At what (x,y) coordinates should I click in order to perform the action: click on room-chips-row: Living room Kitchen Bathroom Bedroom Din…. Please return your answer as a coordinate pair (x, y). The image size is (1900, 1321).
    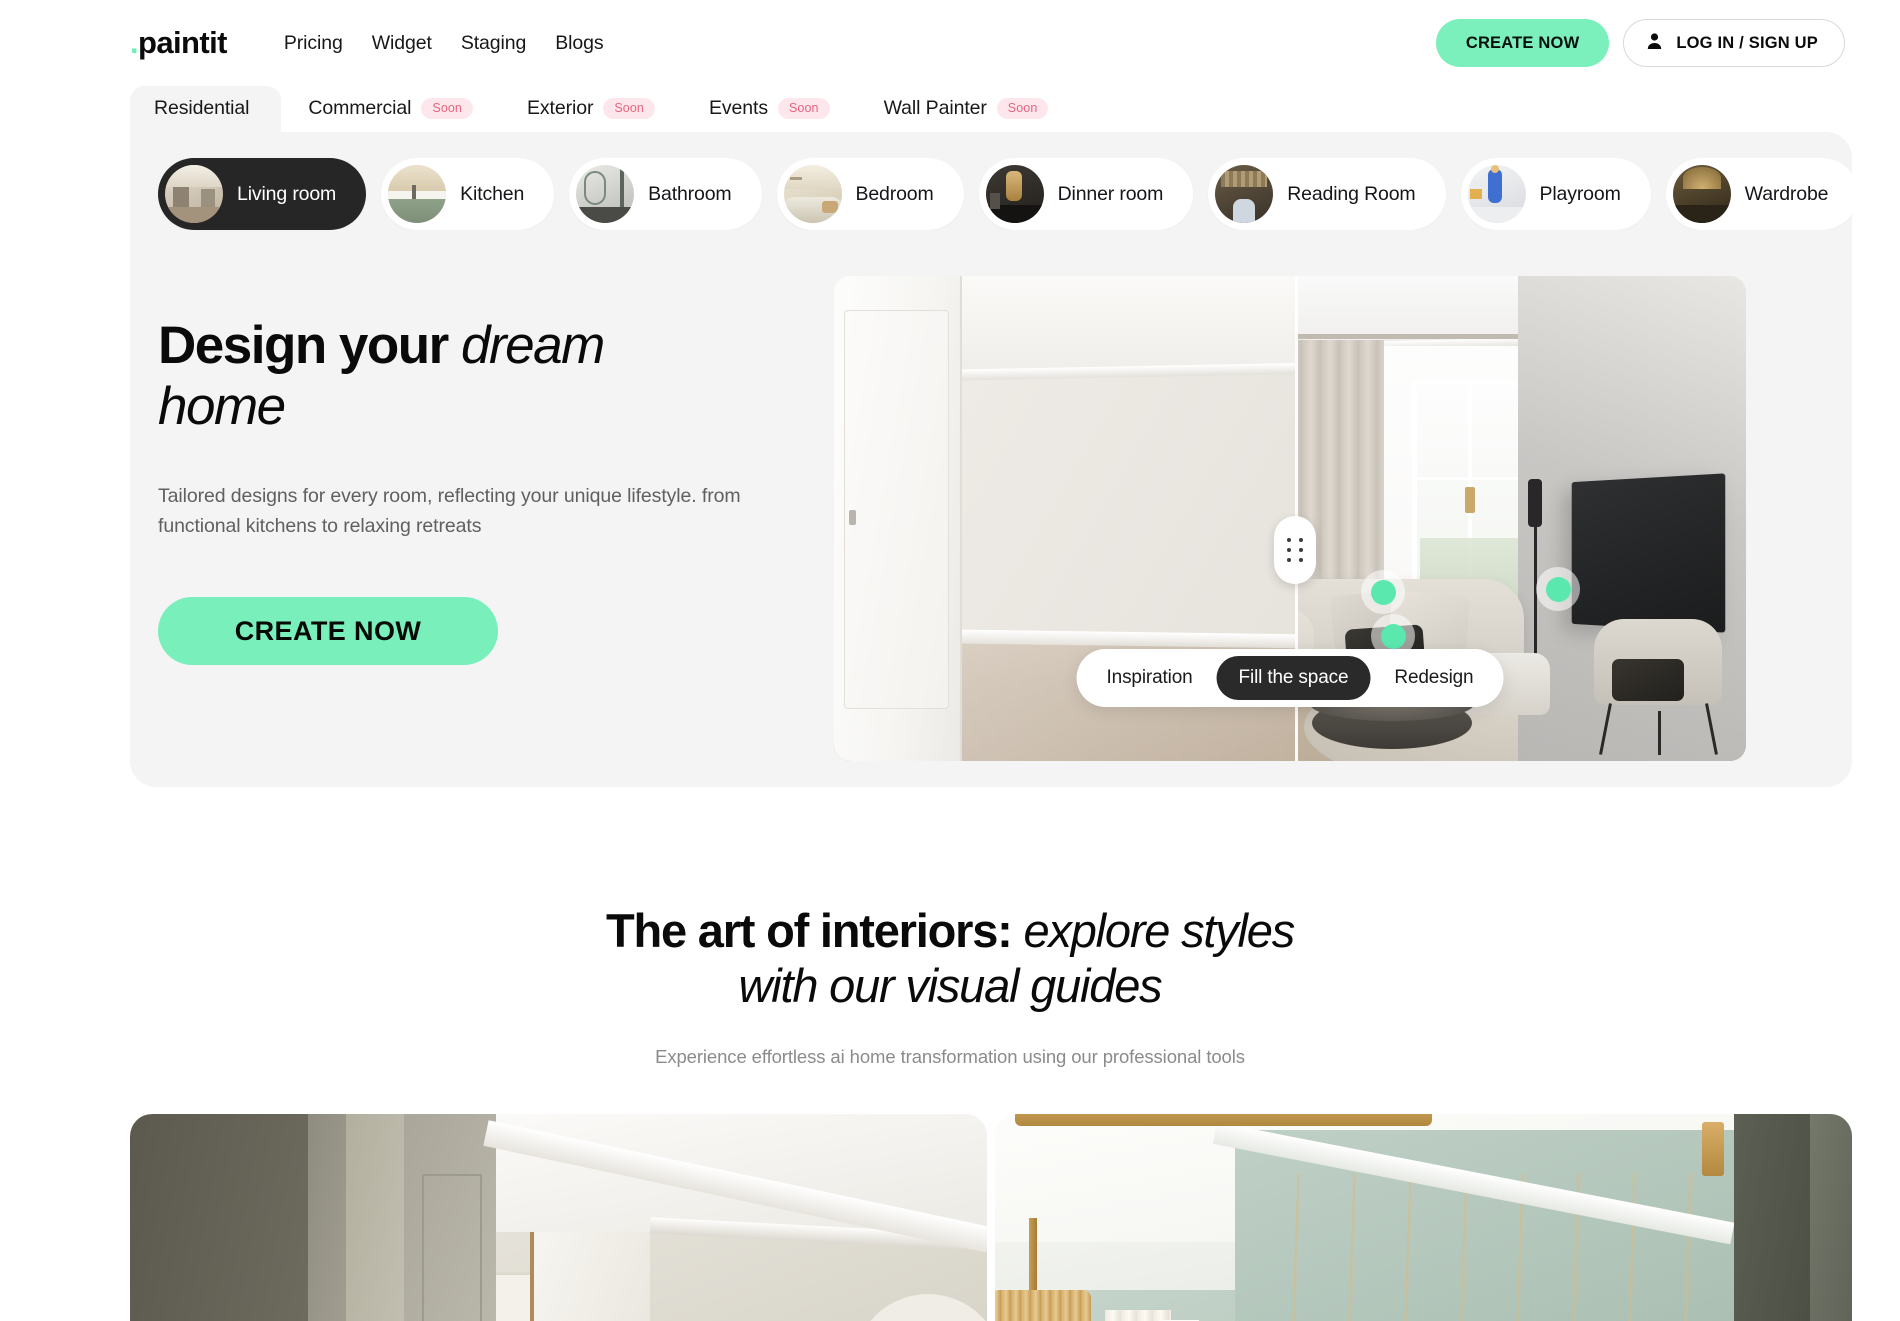
    Looking at the image, I should click on (991, 194).